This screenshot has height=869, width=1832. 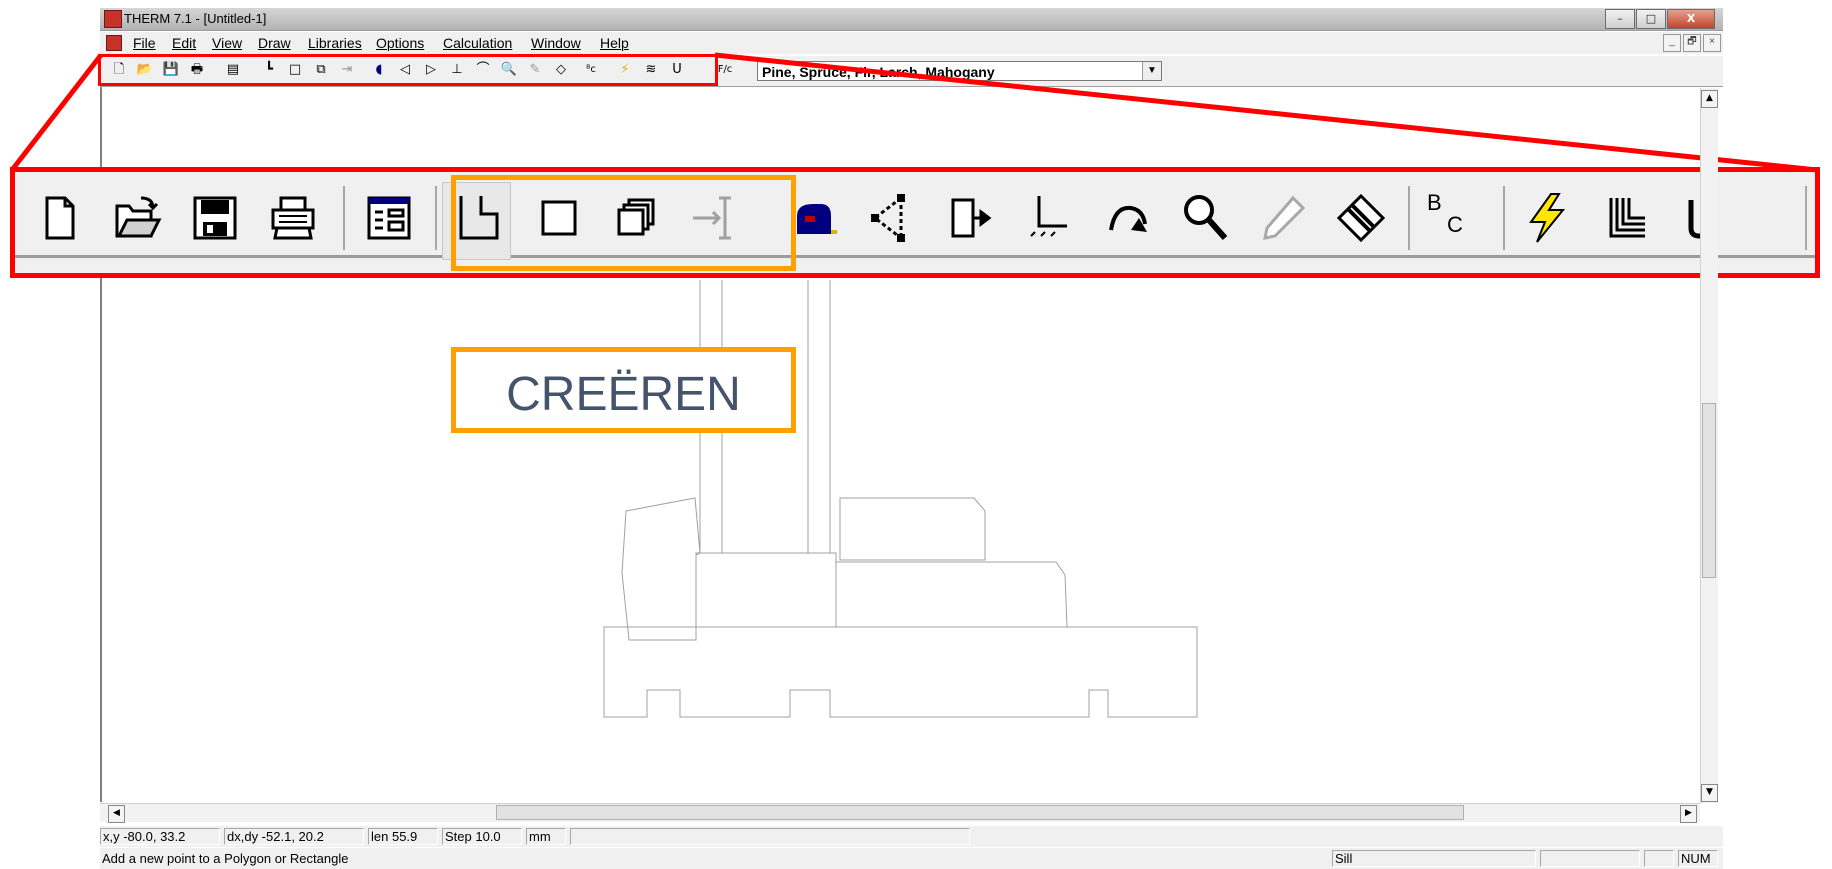 I want to click on create-tools-highlight, so click(x=623, y=223).